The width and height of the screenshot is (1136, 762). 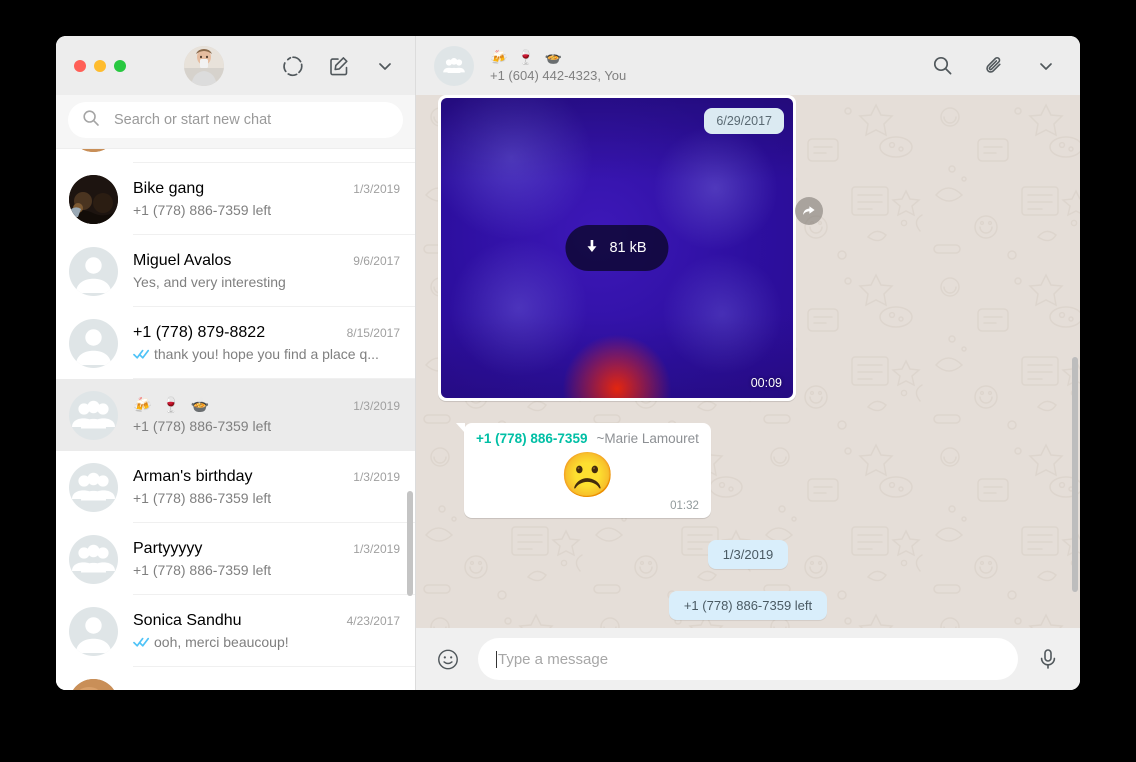 I want to click on chat-item-title-row: Bike gang 1/3/2019, so click(x=266, y=189).